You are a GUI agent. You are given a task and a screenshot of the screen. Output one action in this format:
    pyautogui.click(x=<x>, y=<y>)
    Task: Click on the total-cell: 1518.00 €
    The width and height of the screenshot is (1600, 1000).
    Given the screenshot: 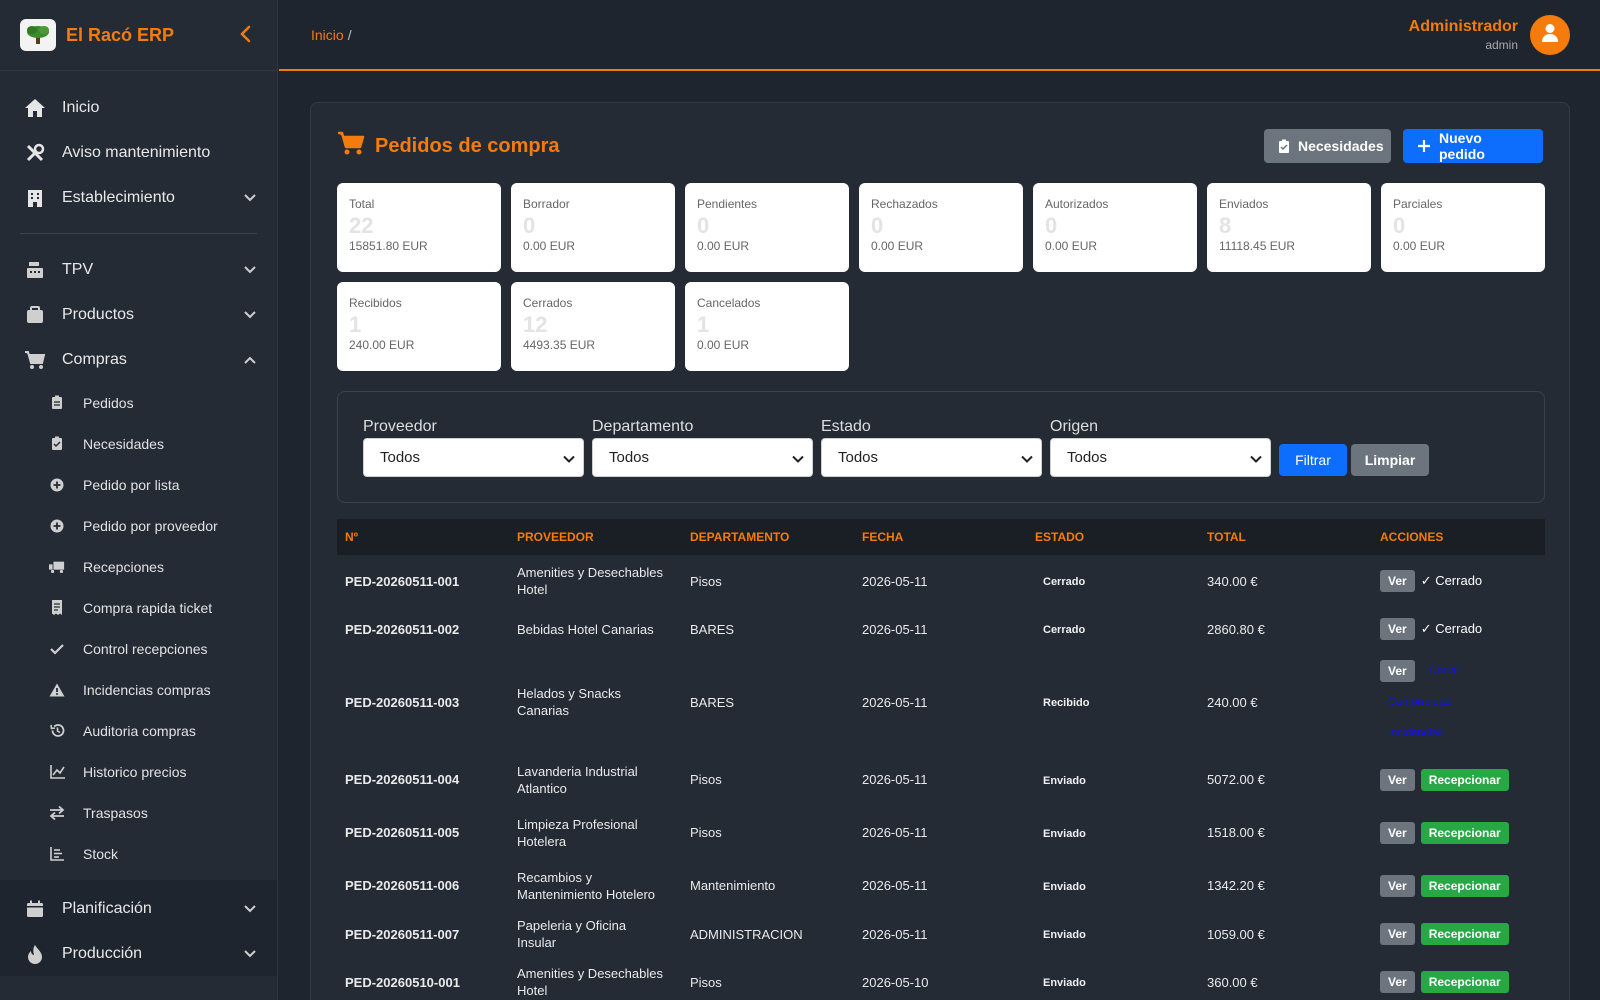 What is the action you would take?
    pyautogui.click(x=1236, y=832)
    